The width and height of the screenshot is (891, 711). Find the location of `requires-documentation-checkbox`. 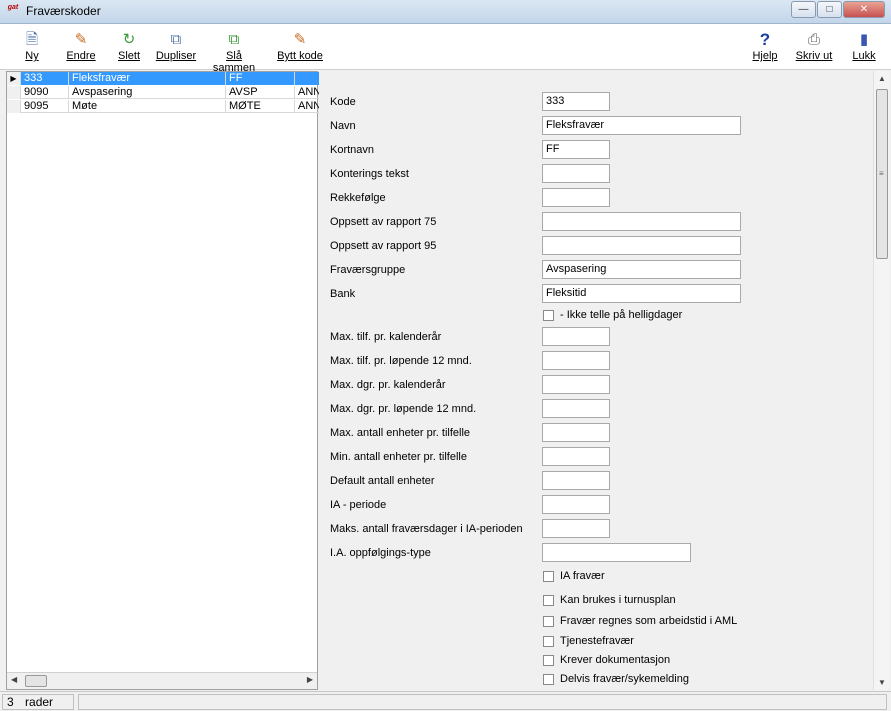

requires-documentation-checkbox is located at coordinates (548, 660).